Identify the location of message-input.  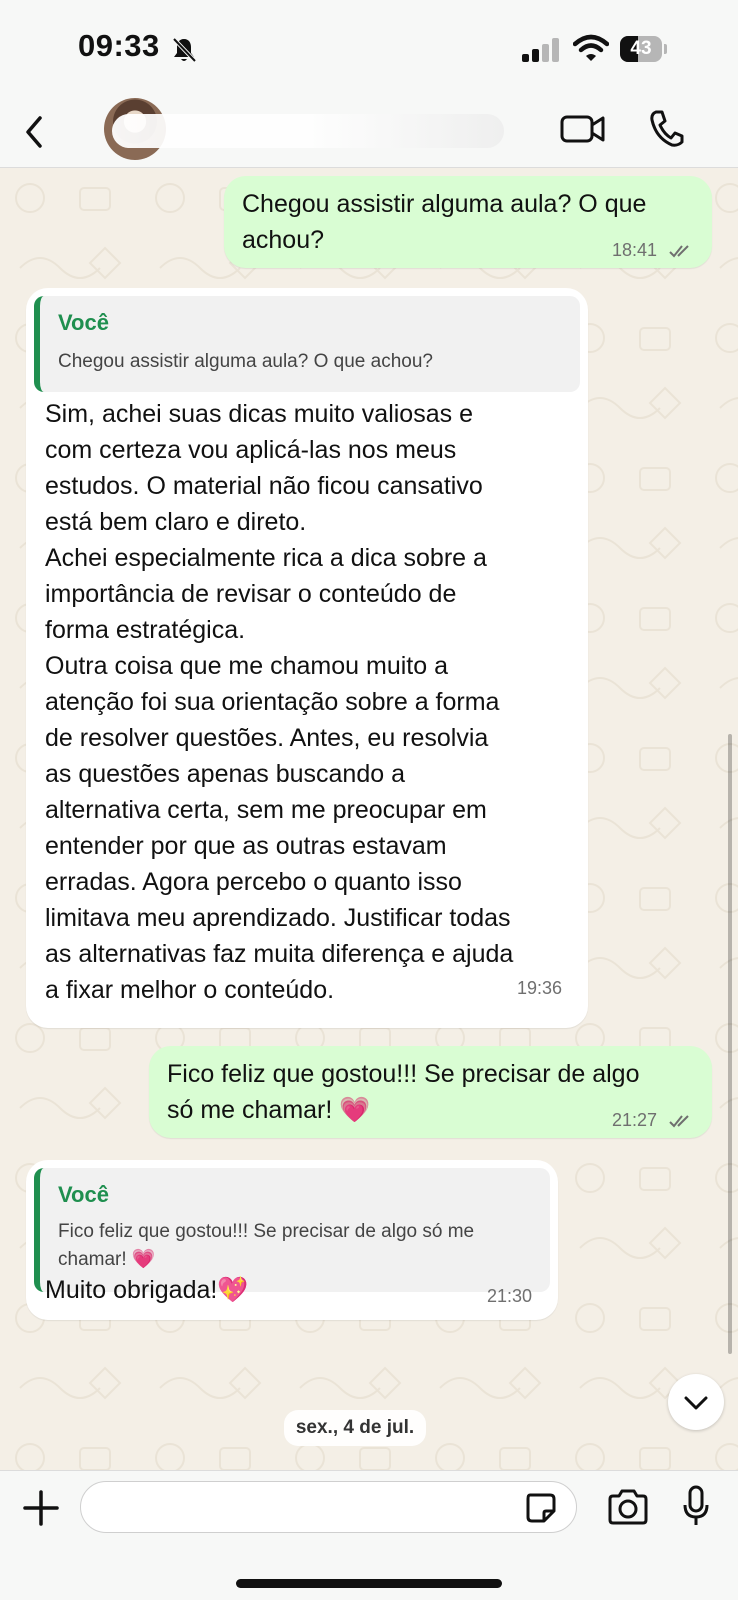
(328, 1507).